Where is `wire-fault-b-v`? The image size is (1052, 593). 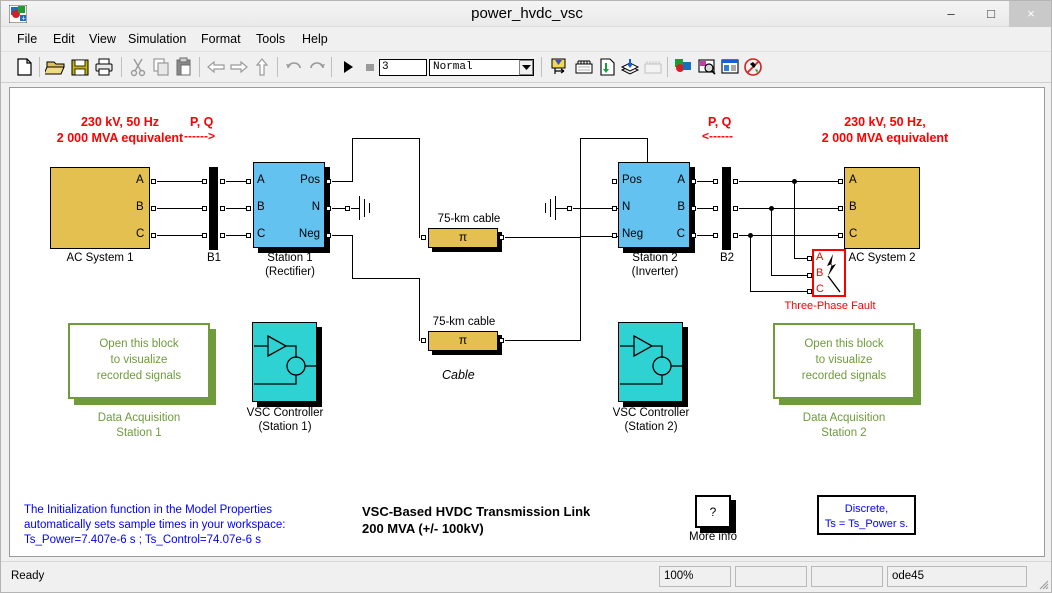
wire-fault-b-v is located at coordinates (771, 242).